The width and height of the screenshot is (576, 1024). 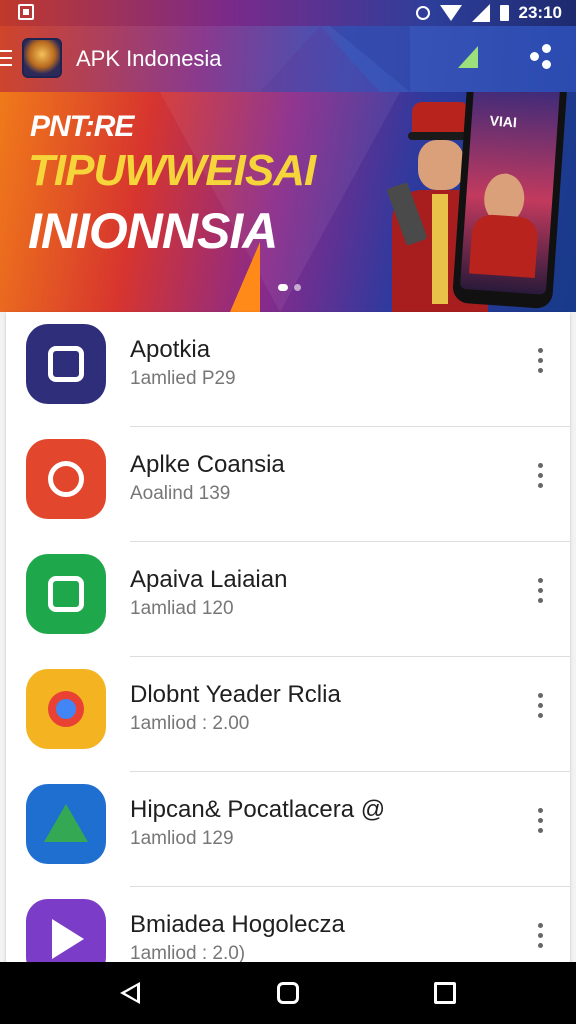 I want to click on camera-icon, so click(x=66, y=364).